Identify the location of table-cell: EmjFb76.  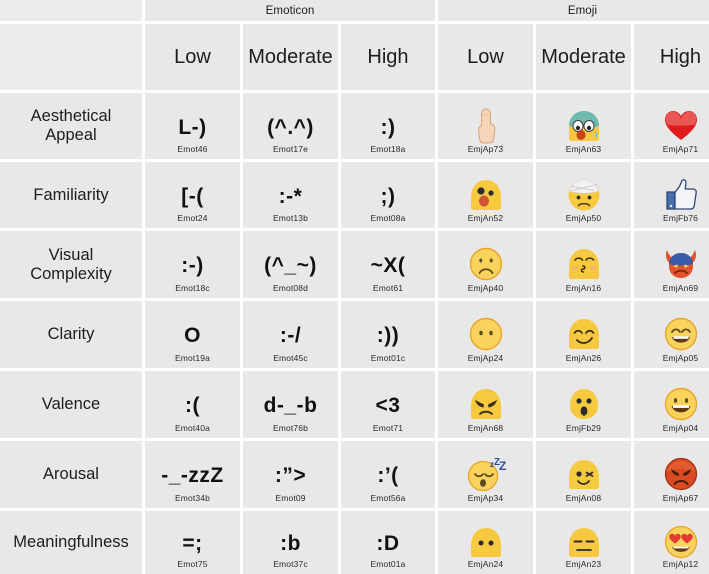
(671, 195).